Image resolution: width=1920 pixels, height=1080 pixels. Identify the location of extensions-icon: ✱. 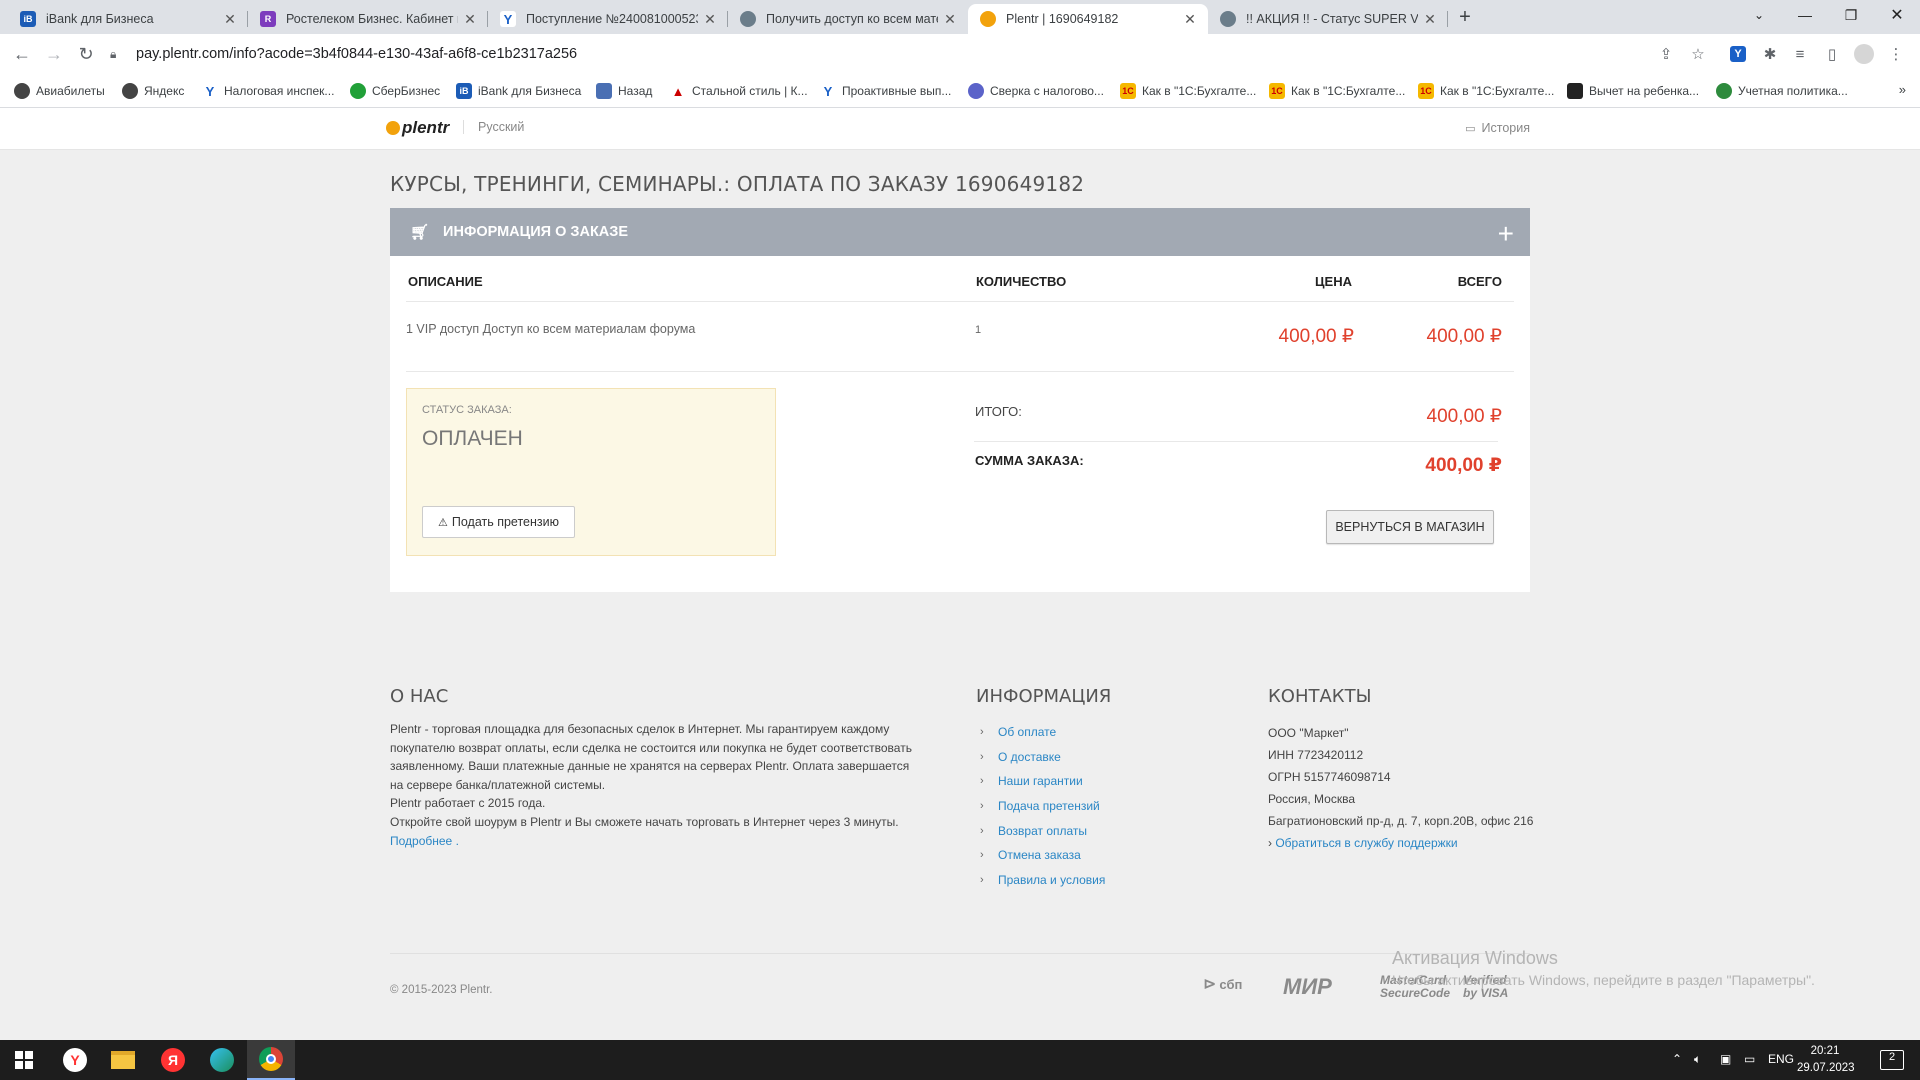
(1770, 54).